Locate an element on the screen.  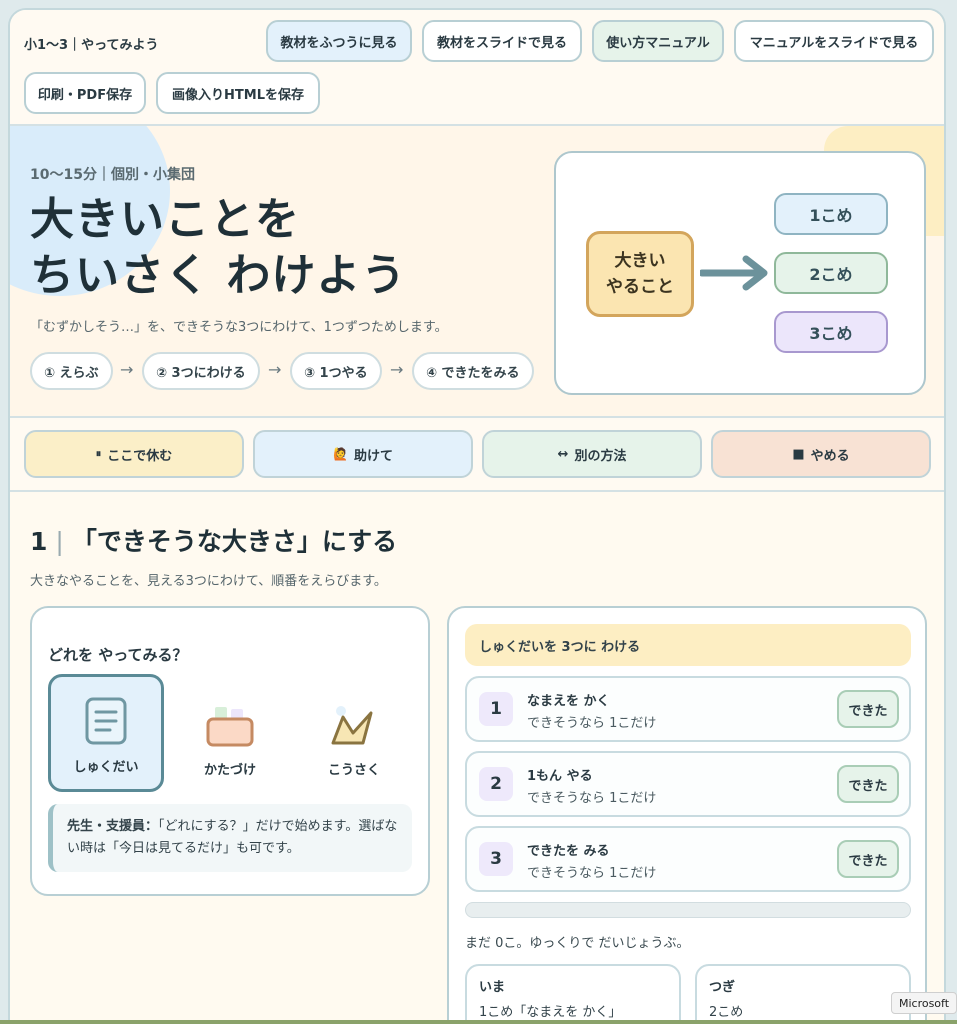
print-pdf-button: 印刷・PDF保存 is located at coordinates (85, 93).